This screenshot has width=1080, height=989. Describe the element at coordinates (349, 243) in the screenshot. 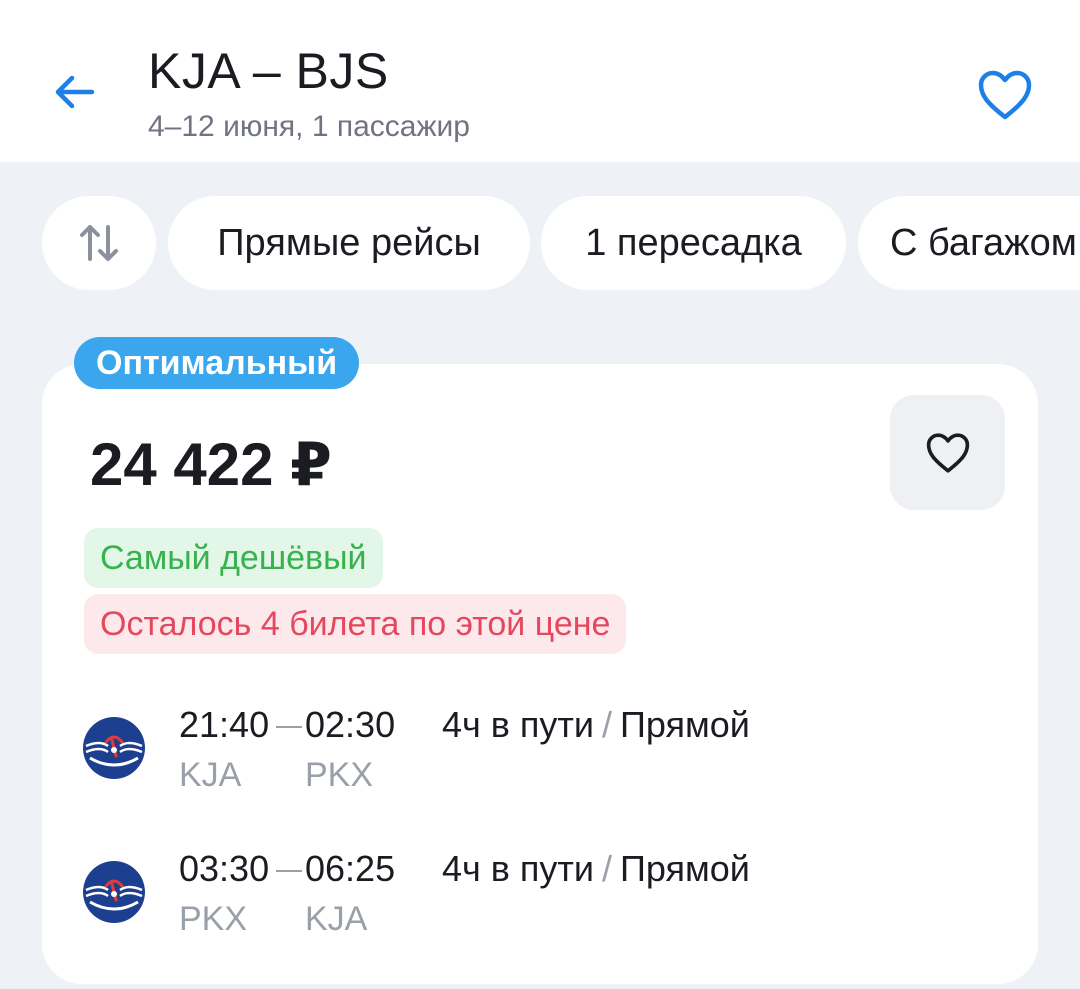

I see `filter-chip-direct: Прямые рейсы` at that location.